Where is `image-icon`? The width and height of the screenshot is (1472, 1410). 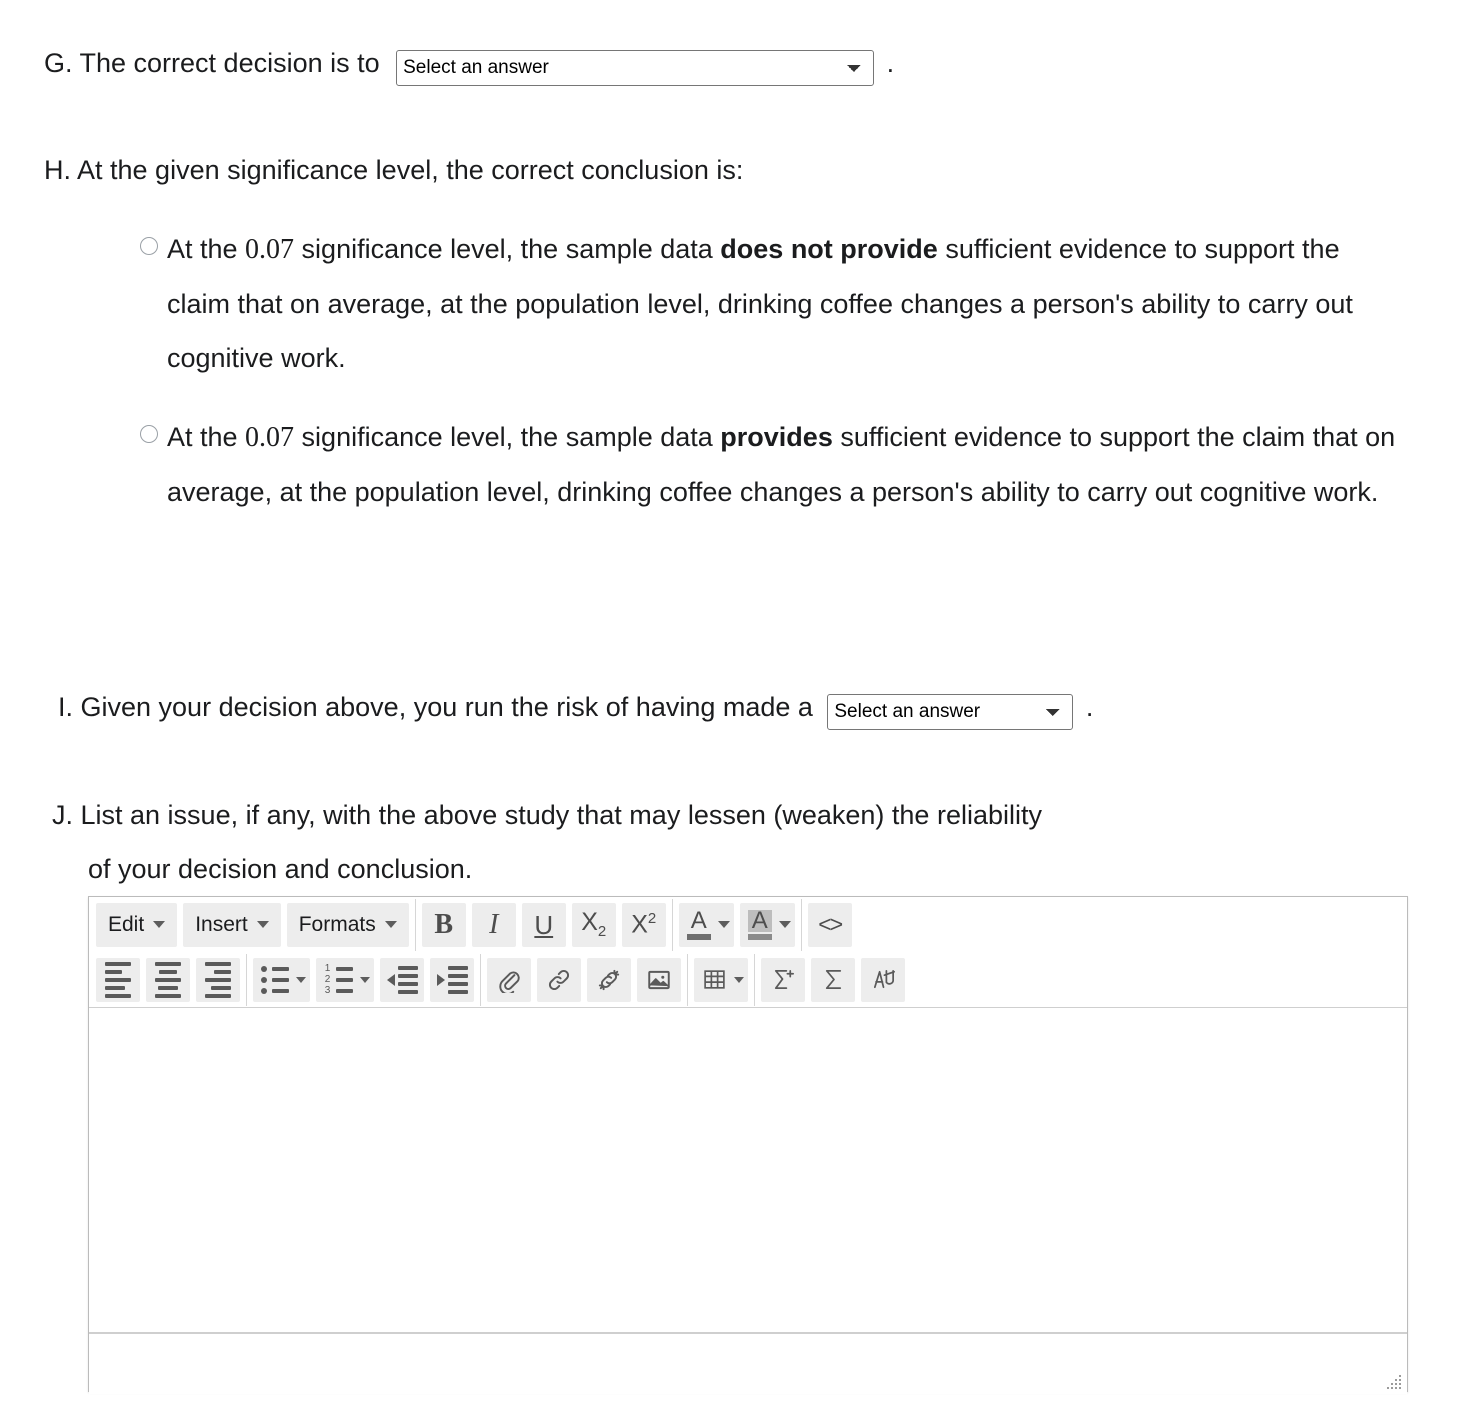
image-icon is located at coordinates (659, 979).